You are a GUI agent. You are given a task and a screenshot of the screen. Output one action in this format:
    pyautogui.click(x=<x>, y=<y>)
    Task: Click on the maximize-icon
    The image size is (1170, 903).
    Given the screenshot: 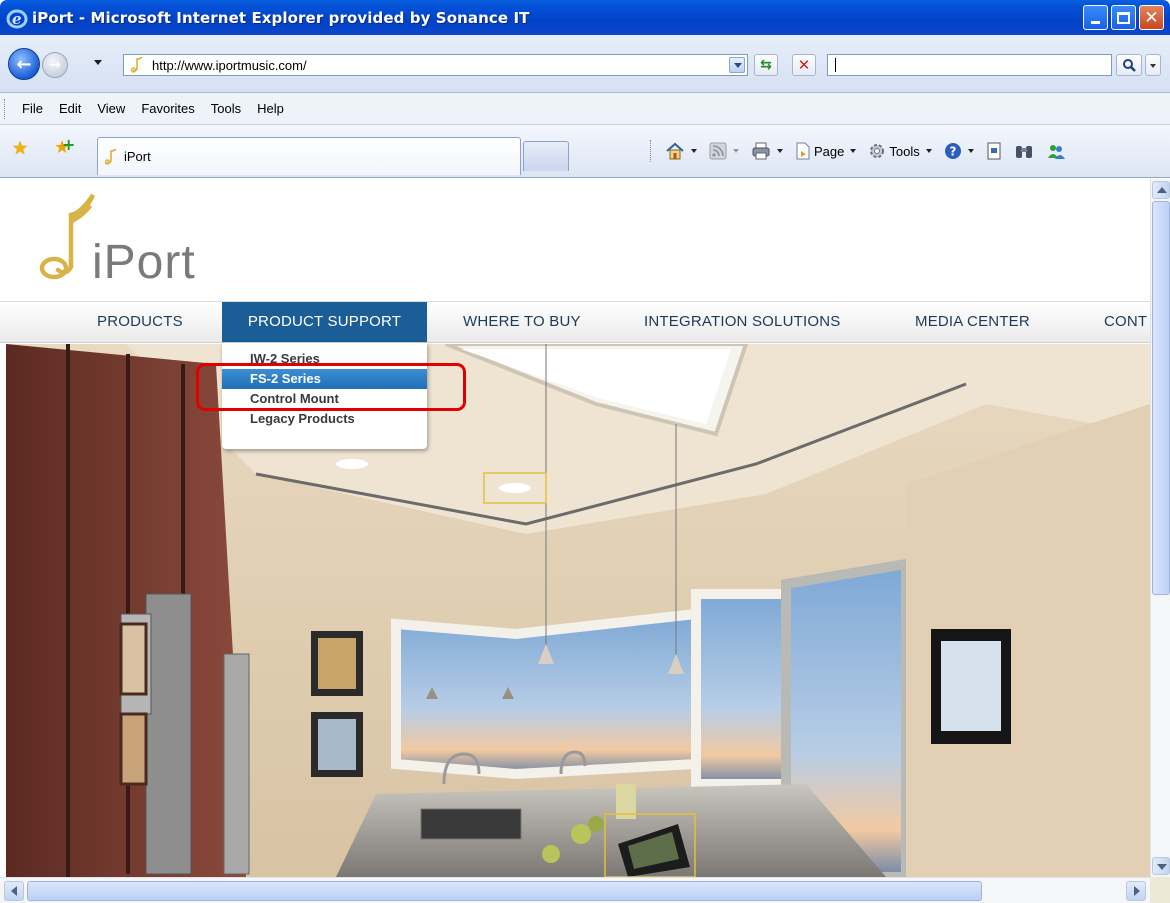 What is the action you would take?
    pyautogui.click(x=1123, y=17)
    